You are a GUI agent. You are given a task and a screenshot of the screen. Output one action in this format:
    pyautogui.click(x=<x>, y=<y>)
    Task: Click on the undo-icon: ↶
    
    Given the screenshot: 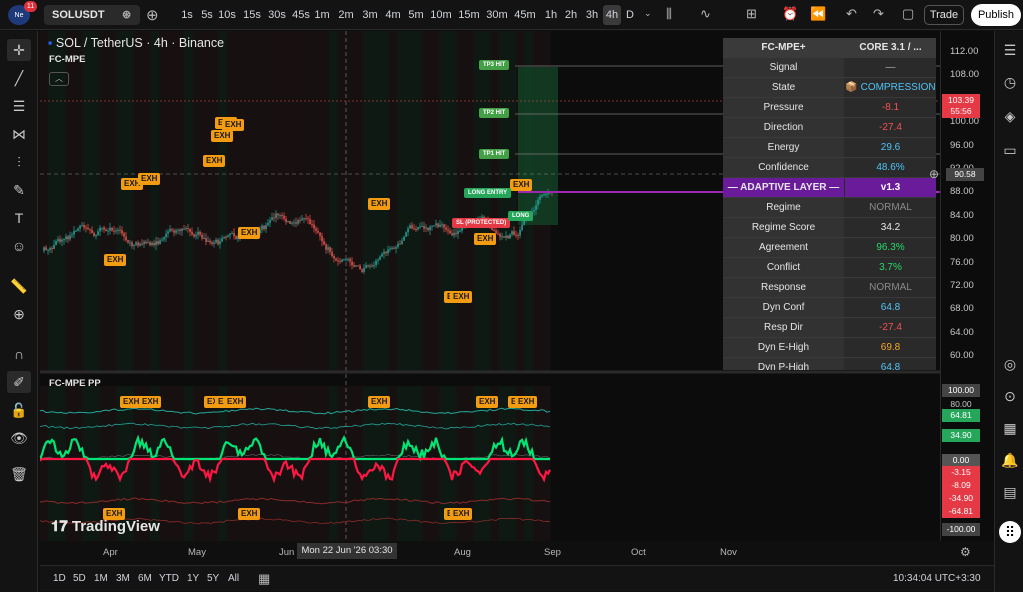 What is the action you would take?
    pyautogui.click(x=851, y=14)
    